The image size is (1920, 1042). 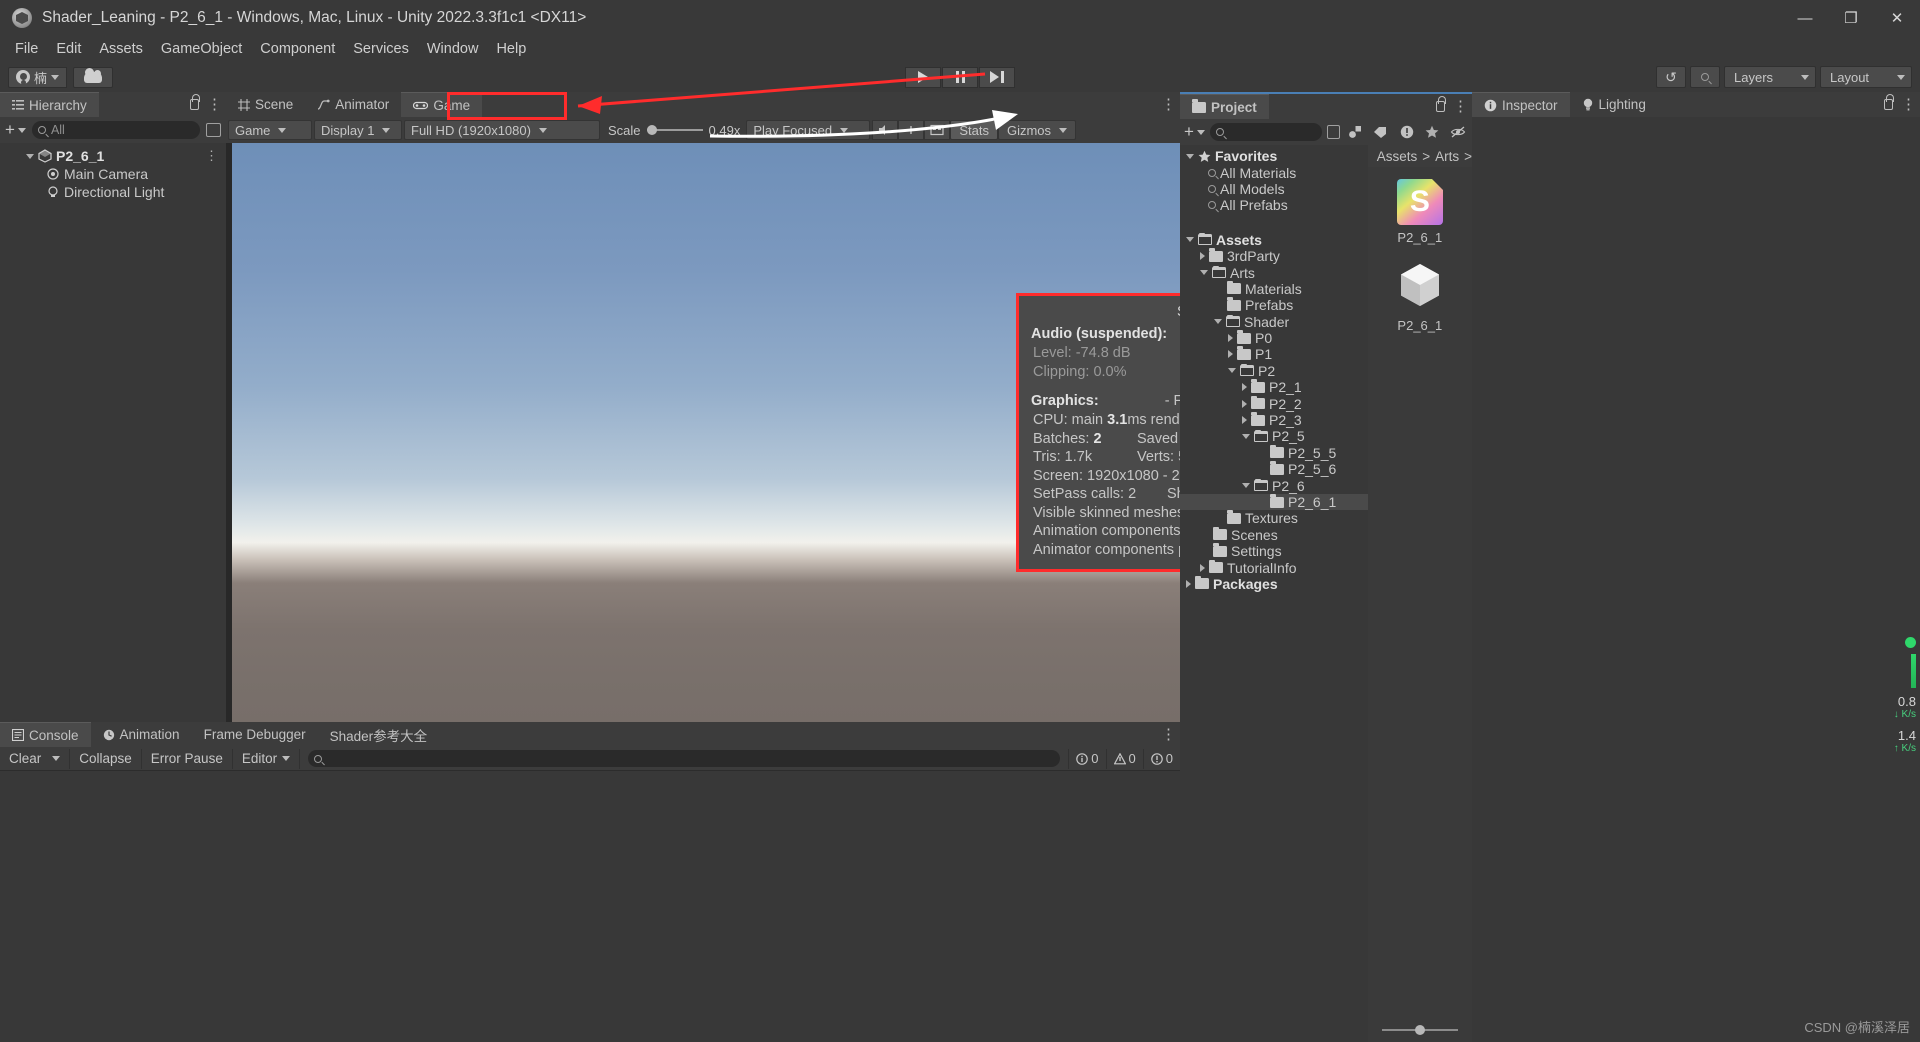 I want to click on undo-history-button: ↺, so click(x=1671, y=77).